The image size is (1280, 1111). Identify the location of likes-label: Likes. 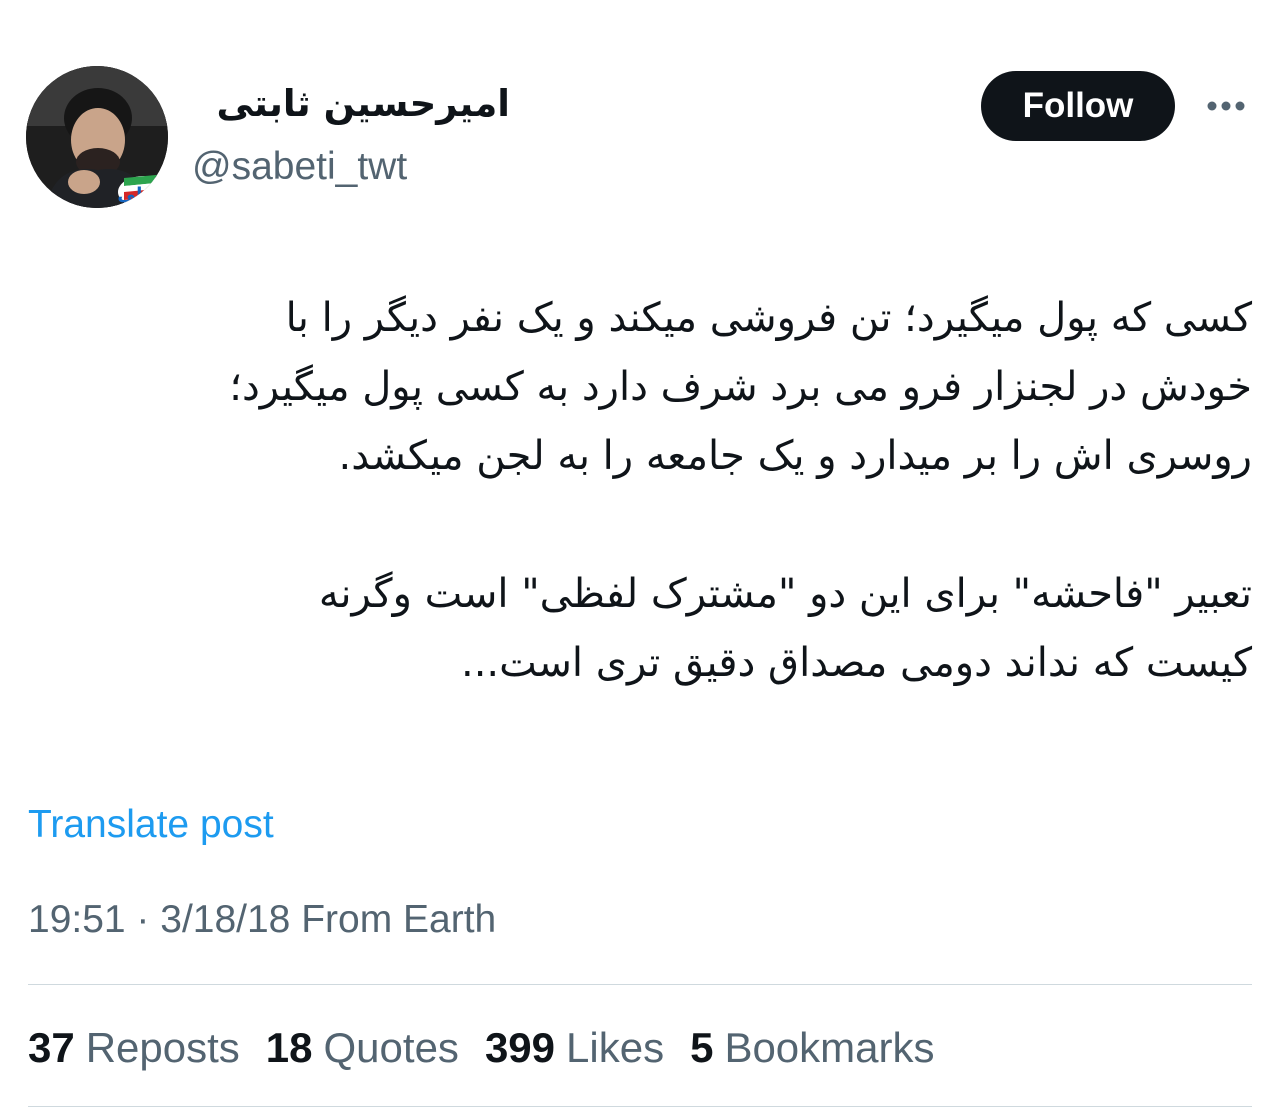
(615, 1047).